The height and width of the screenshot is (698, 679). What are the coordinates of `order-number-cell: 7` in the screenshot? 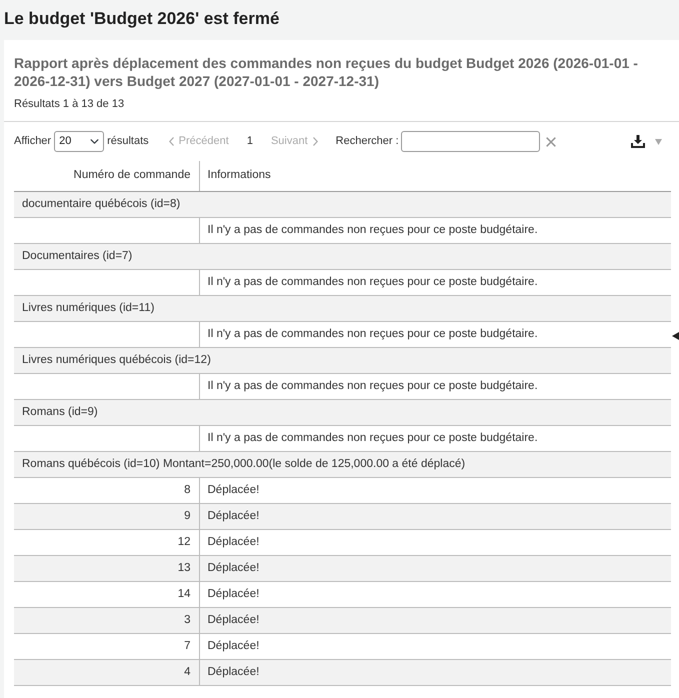 It's located at (106, 646).